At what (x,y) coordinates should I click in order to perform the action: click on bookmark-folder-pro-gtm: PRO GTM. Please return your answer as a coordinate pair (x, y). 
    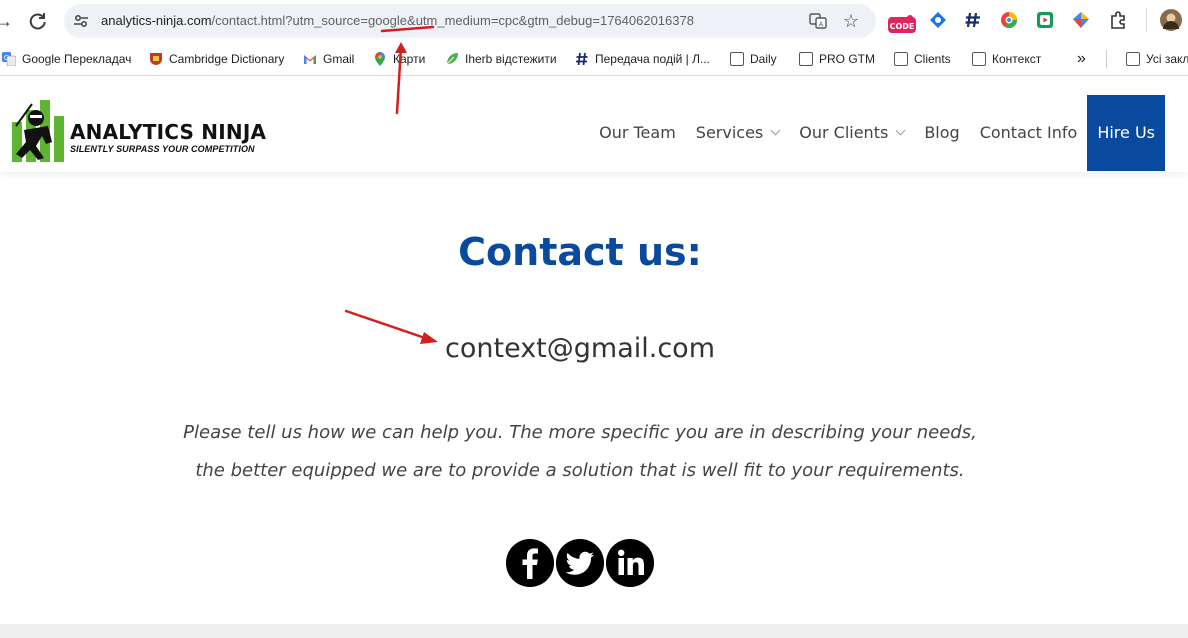
    Looking at the image, I should click on (837, 59).